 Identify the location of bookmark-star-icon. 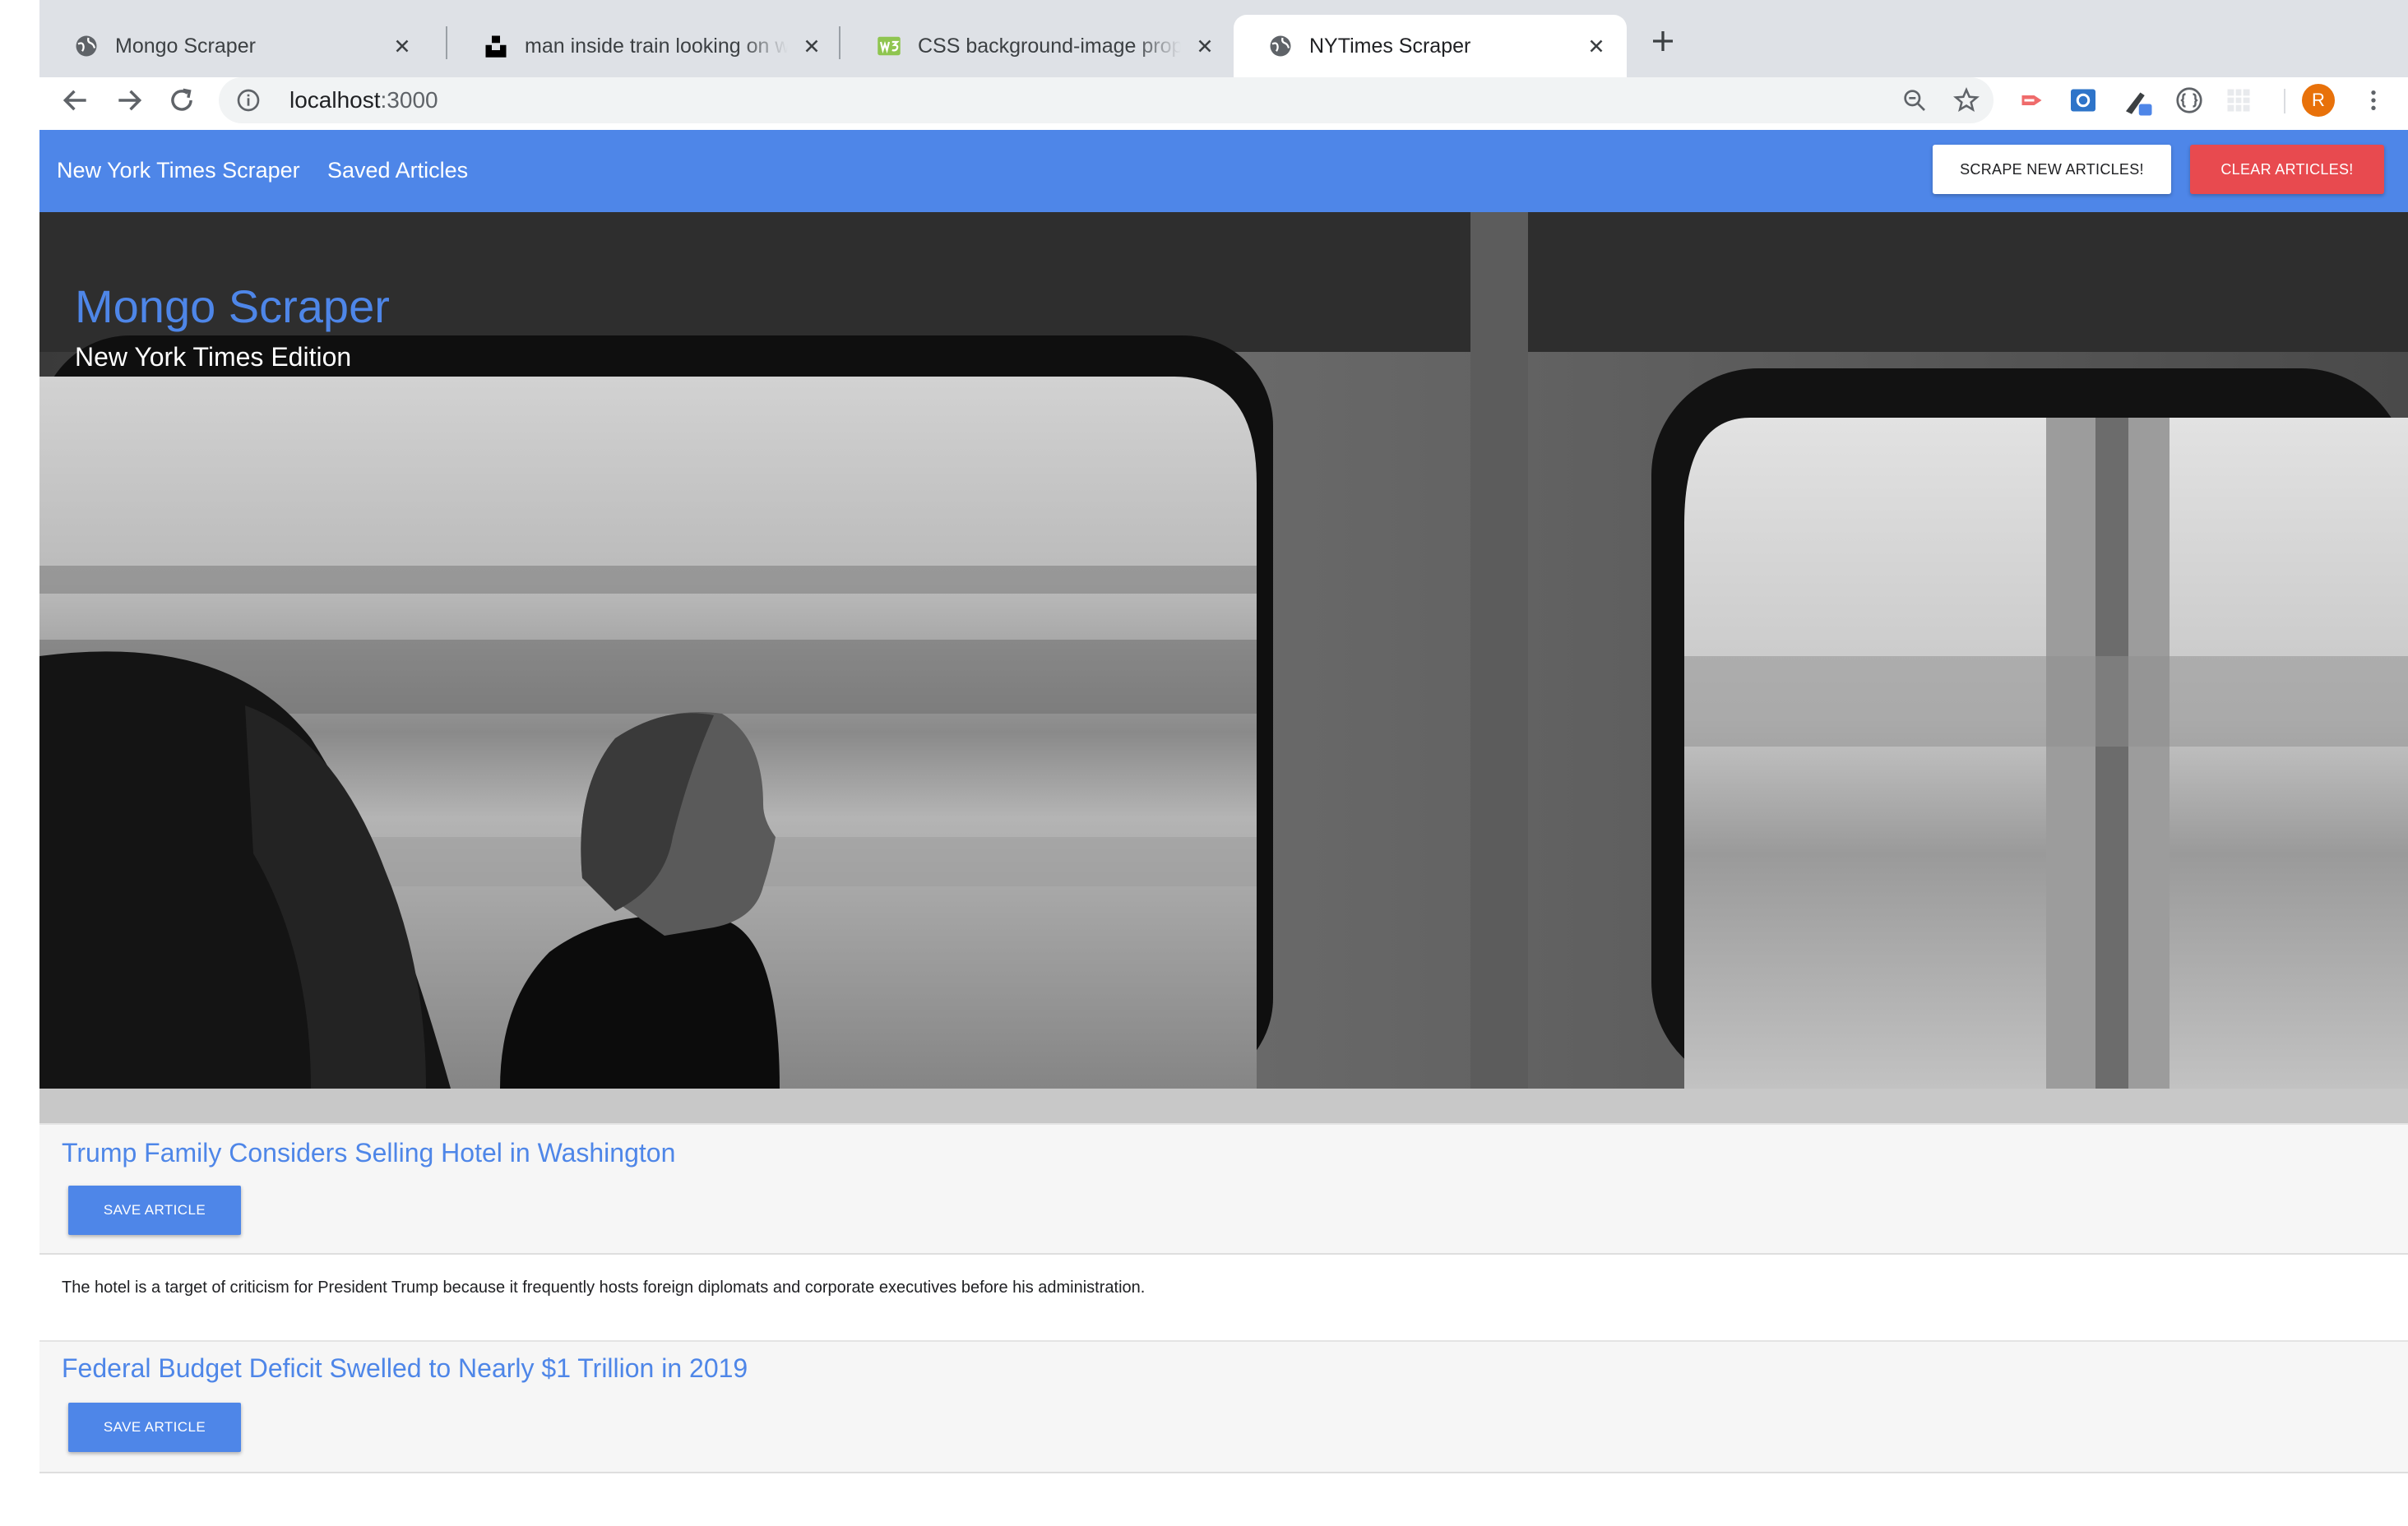
(1966, 100).